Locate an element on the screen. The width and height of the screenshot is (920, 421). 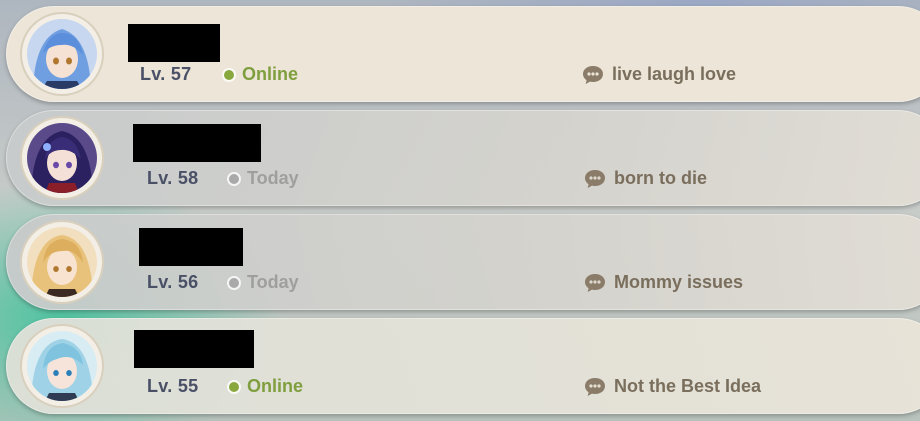
signature: live laugh love is located at coordinates (659, 74).